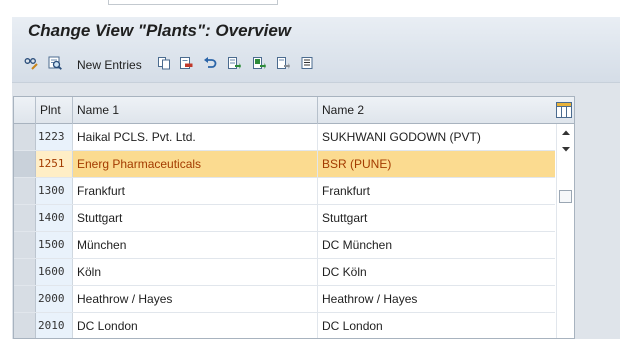 The image size is (620, 339). Describe the element at coordinates (234, 63) in the screenshot. I see `select-all-icon` at that location.